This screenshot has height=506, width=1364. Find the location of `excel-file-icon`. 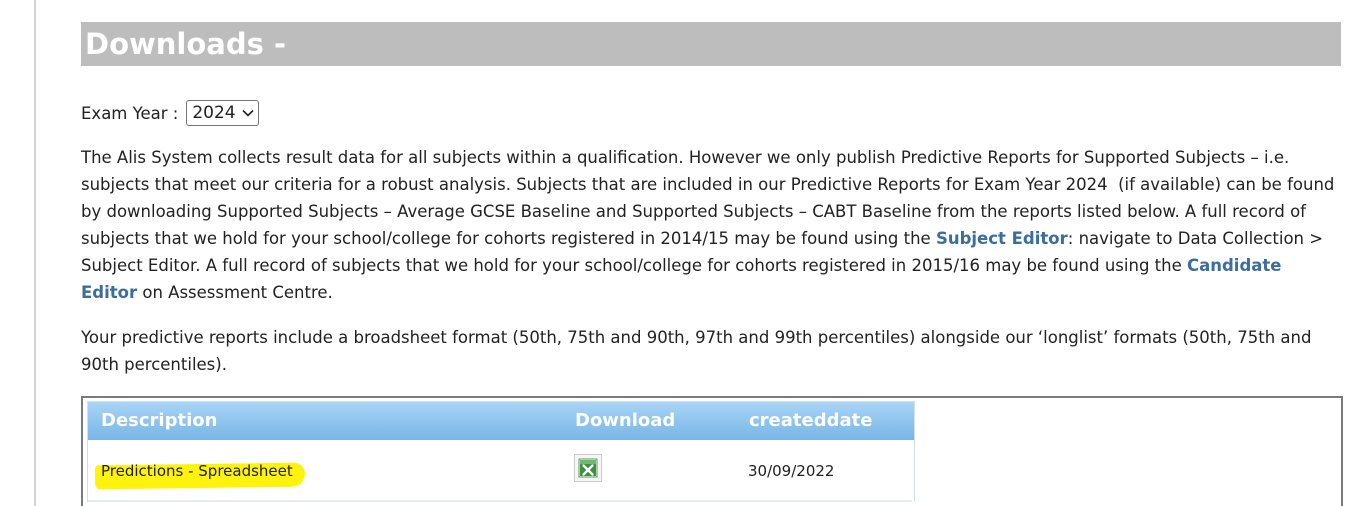

excel-file-icon is located at coordinates (588, 468).